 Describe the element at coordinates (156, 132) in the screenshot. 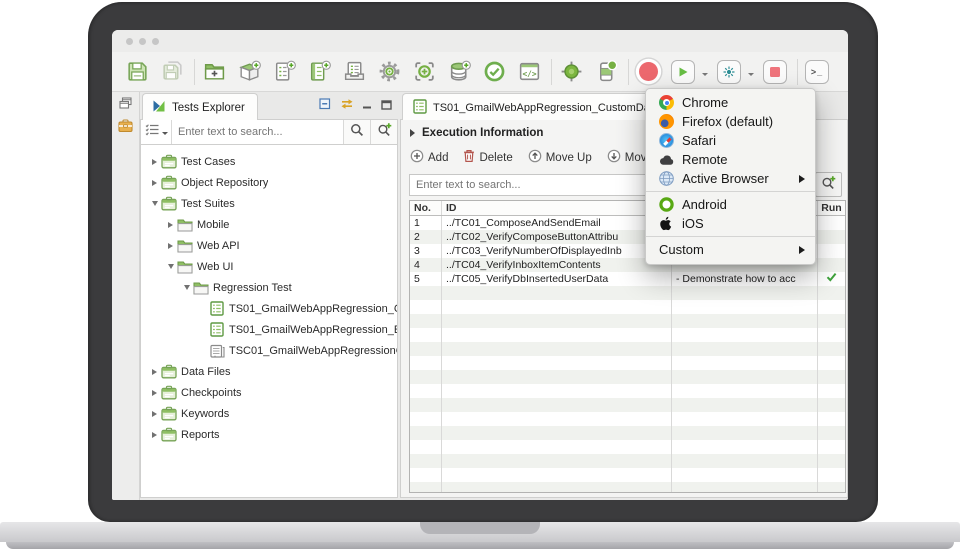

I see `filter-button` at that location.